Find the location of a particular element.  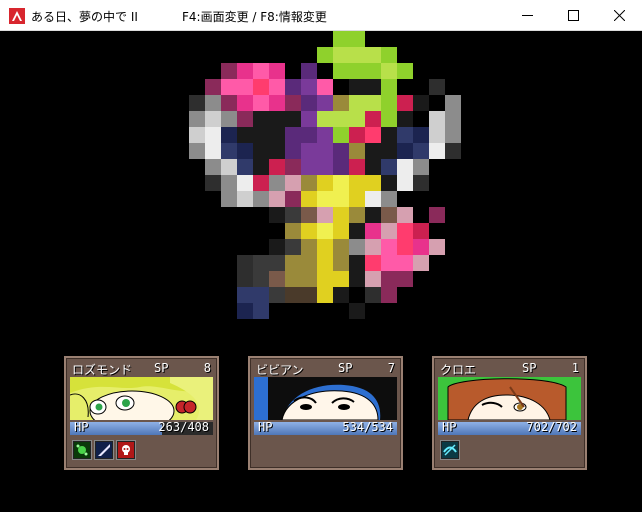

party-panel-3: クロエ SP 1 HP 702/702 is located at coordinates (509, 413).